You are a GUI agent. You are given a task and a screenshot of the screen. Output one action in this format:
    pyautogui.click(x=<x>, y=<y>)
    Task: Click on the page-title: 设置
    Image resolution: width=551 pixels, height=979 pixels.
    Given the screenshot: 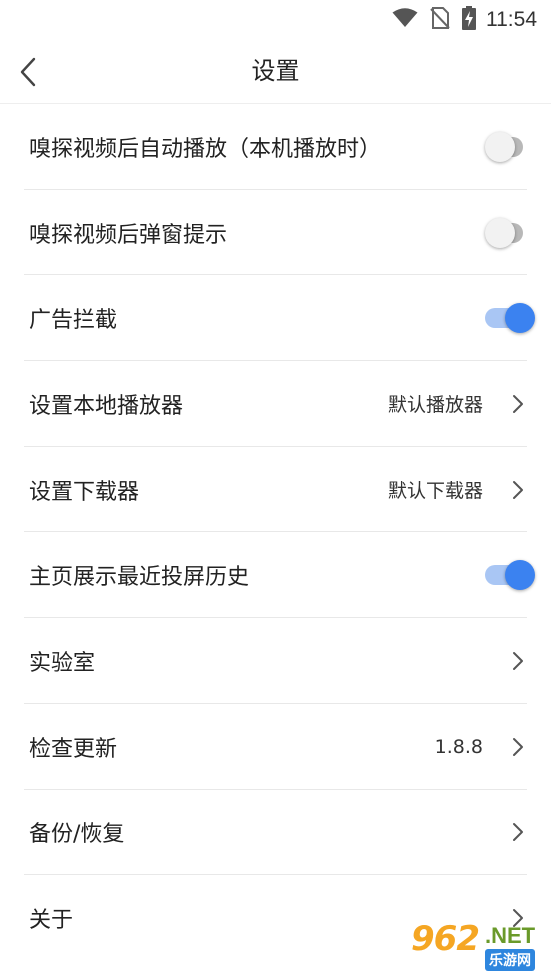 What is the action you would take?
    pyautogui.click(x=275, y=71)
    